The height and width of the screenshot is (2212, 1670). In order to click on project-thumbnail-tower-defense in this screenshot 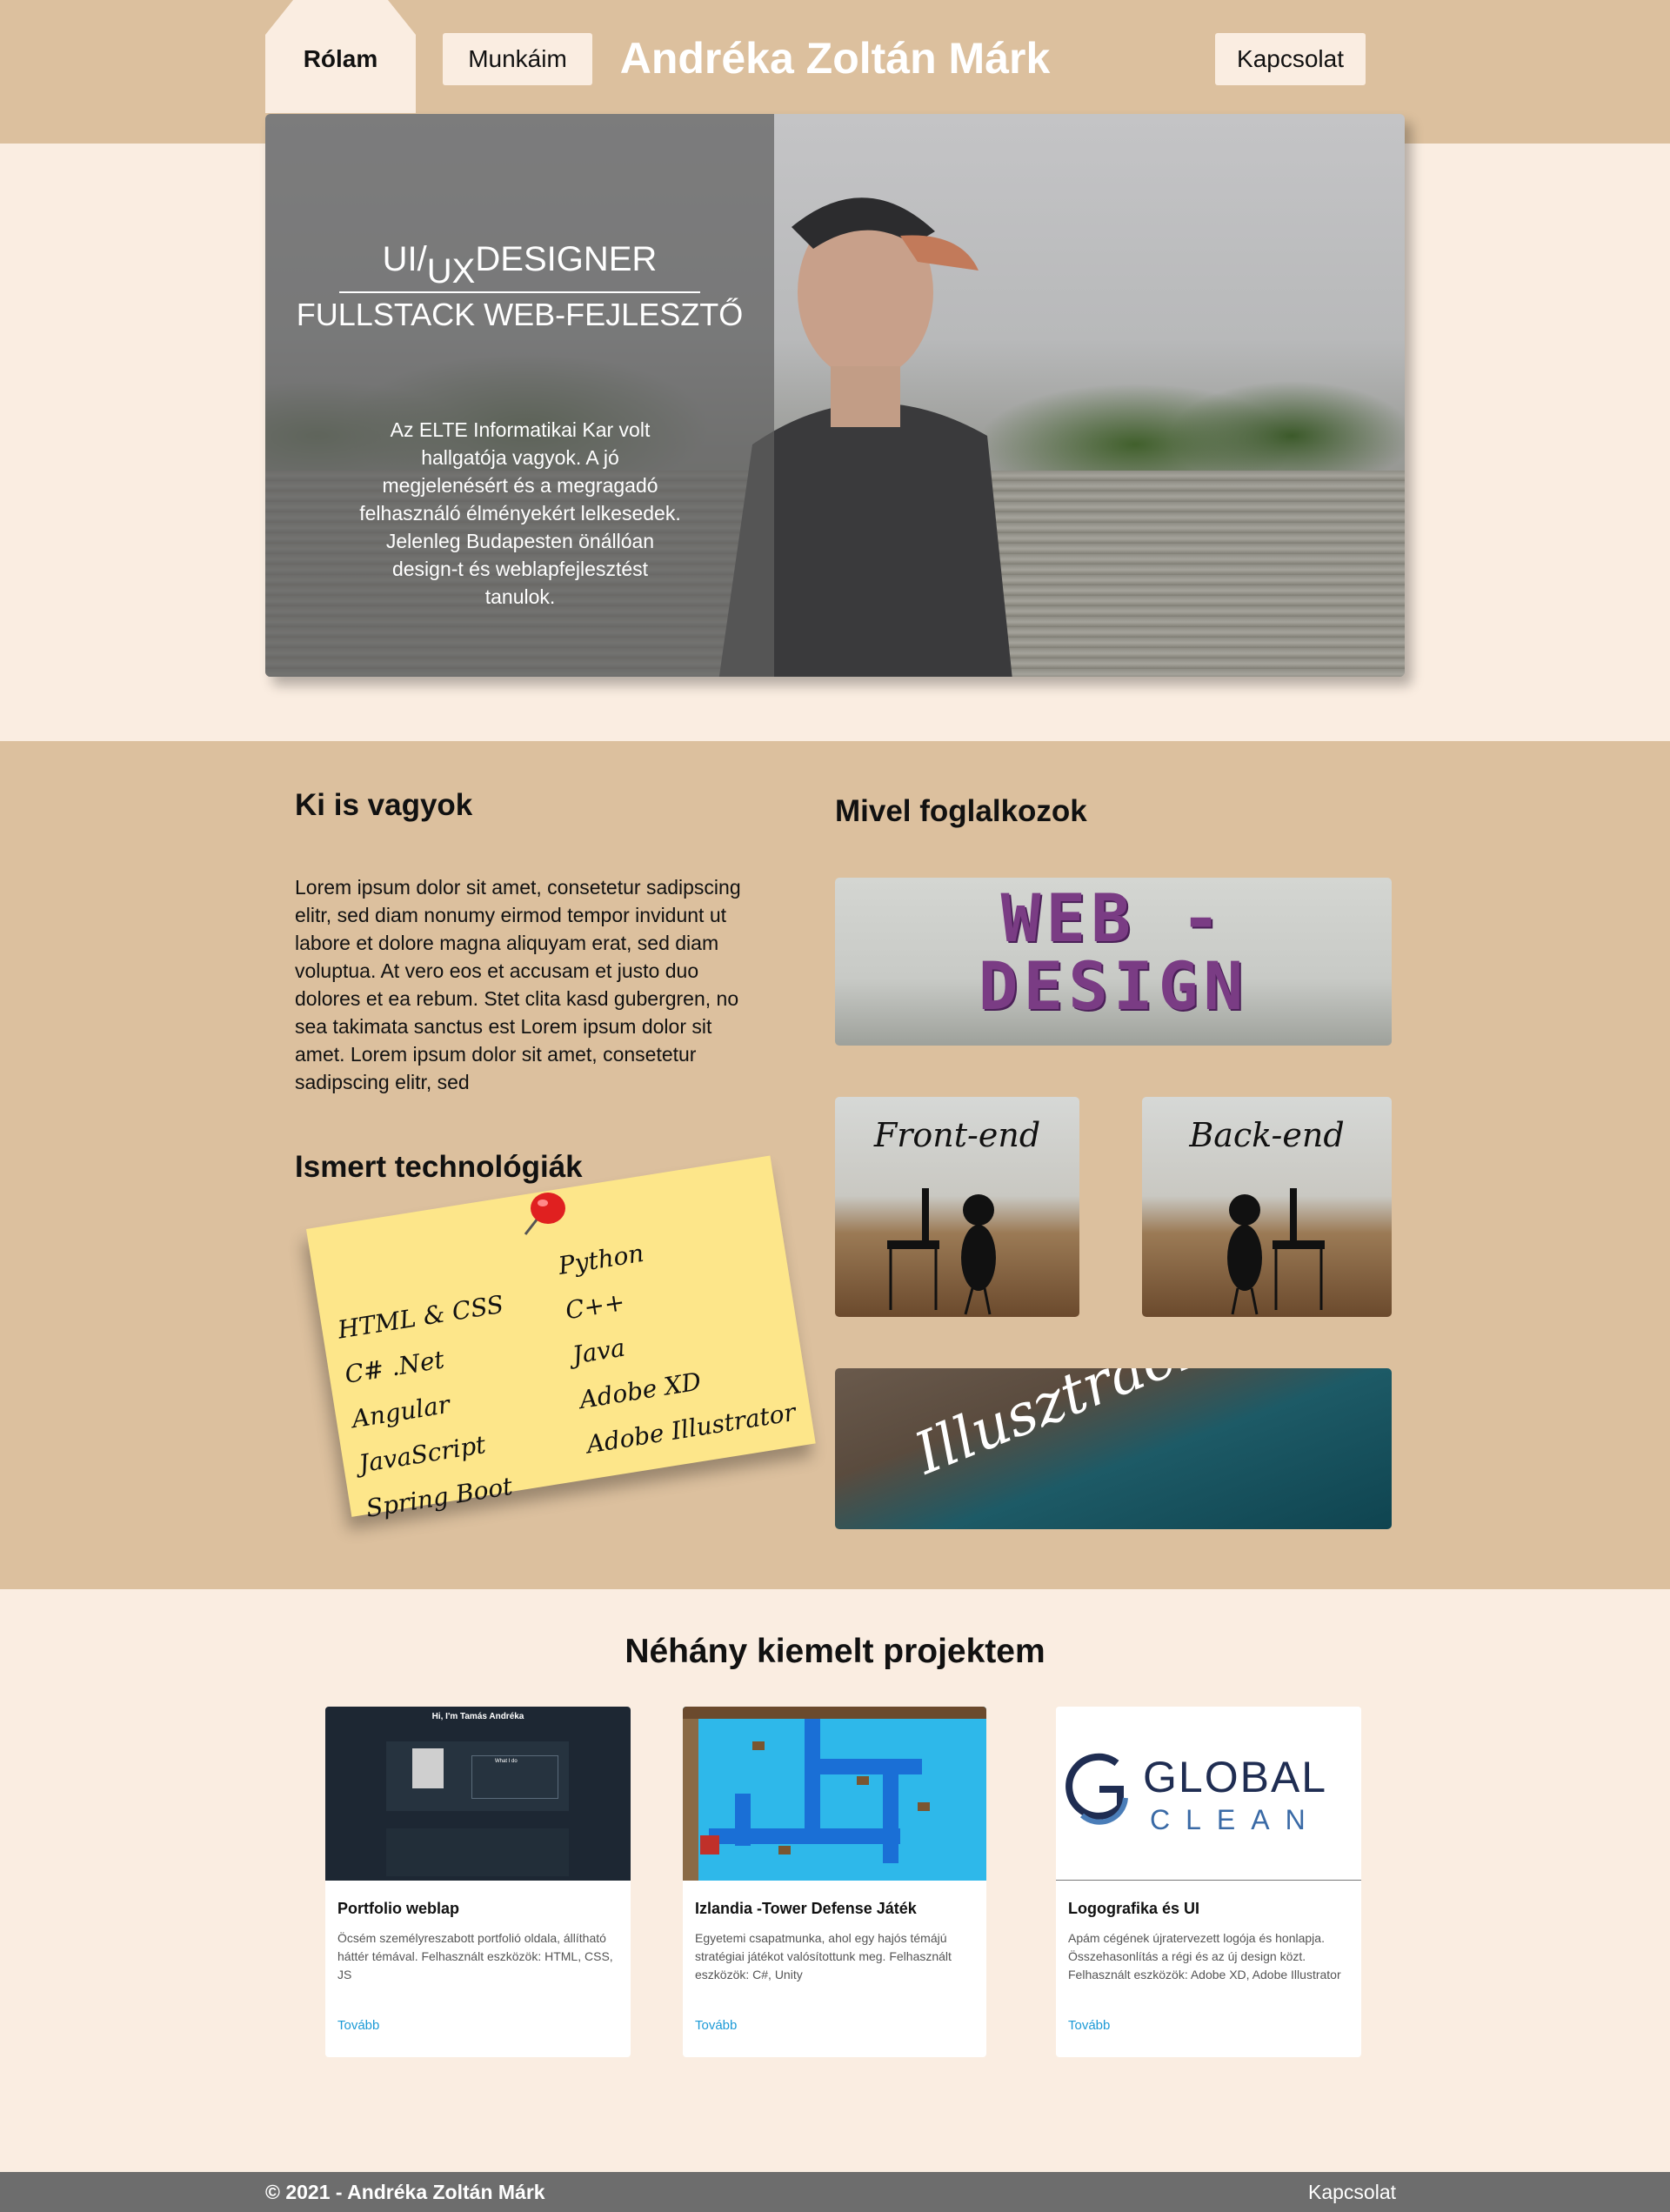, I will do `click(834, 1794)`.